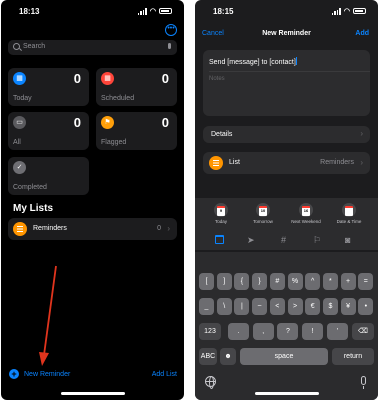  Describe the element at coordinates (288, 331) in the screenshot. I see `keyboard-key: ?` at that location.